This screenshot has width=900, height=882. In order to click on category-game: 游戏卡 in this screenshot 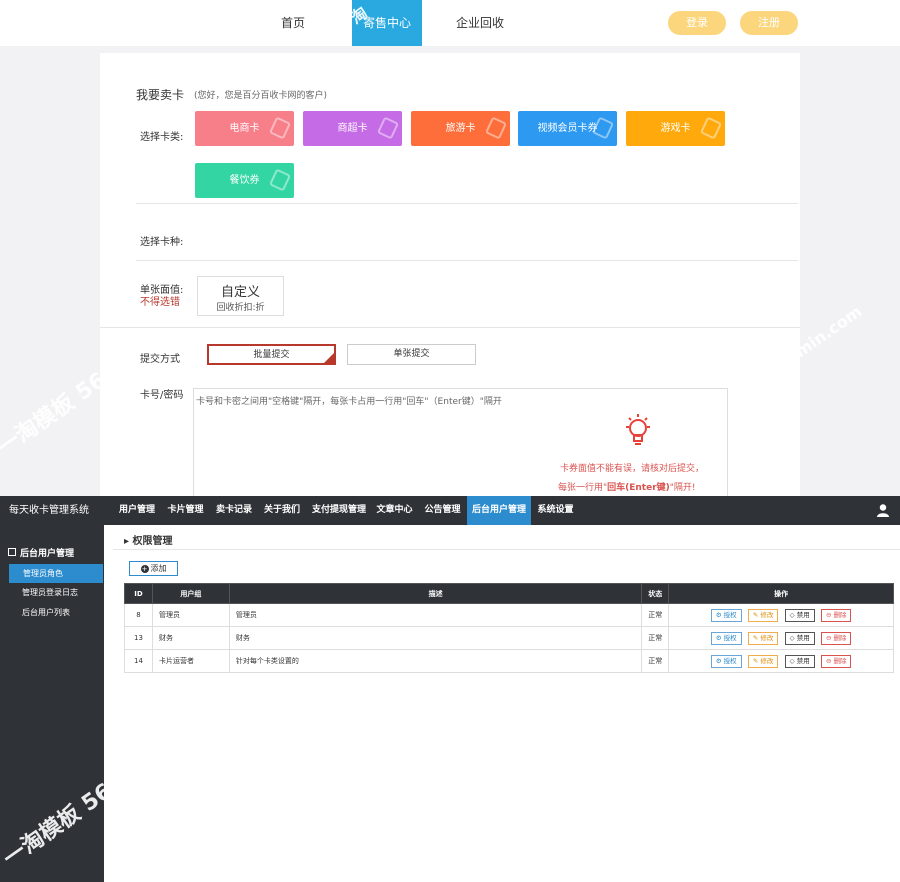, I will do `click(675, 128)`.